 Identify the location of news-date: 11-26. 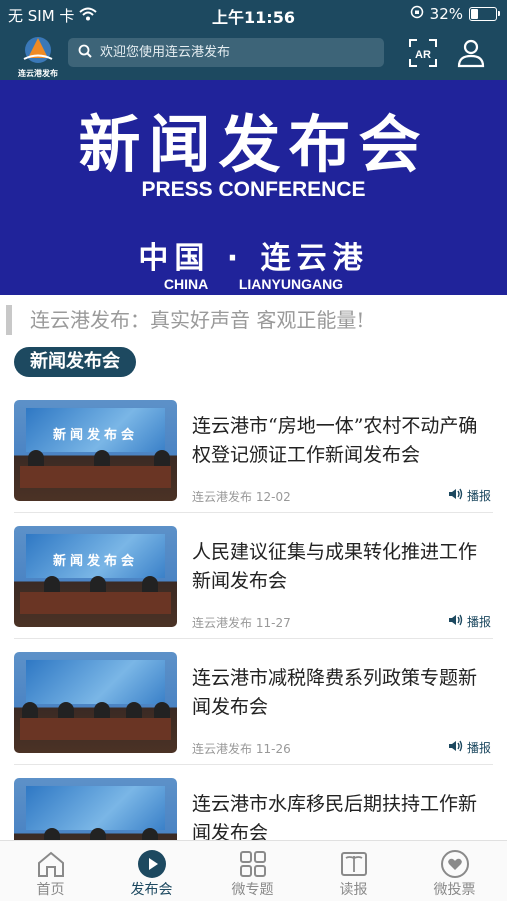
(273, 749).